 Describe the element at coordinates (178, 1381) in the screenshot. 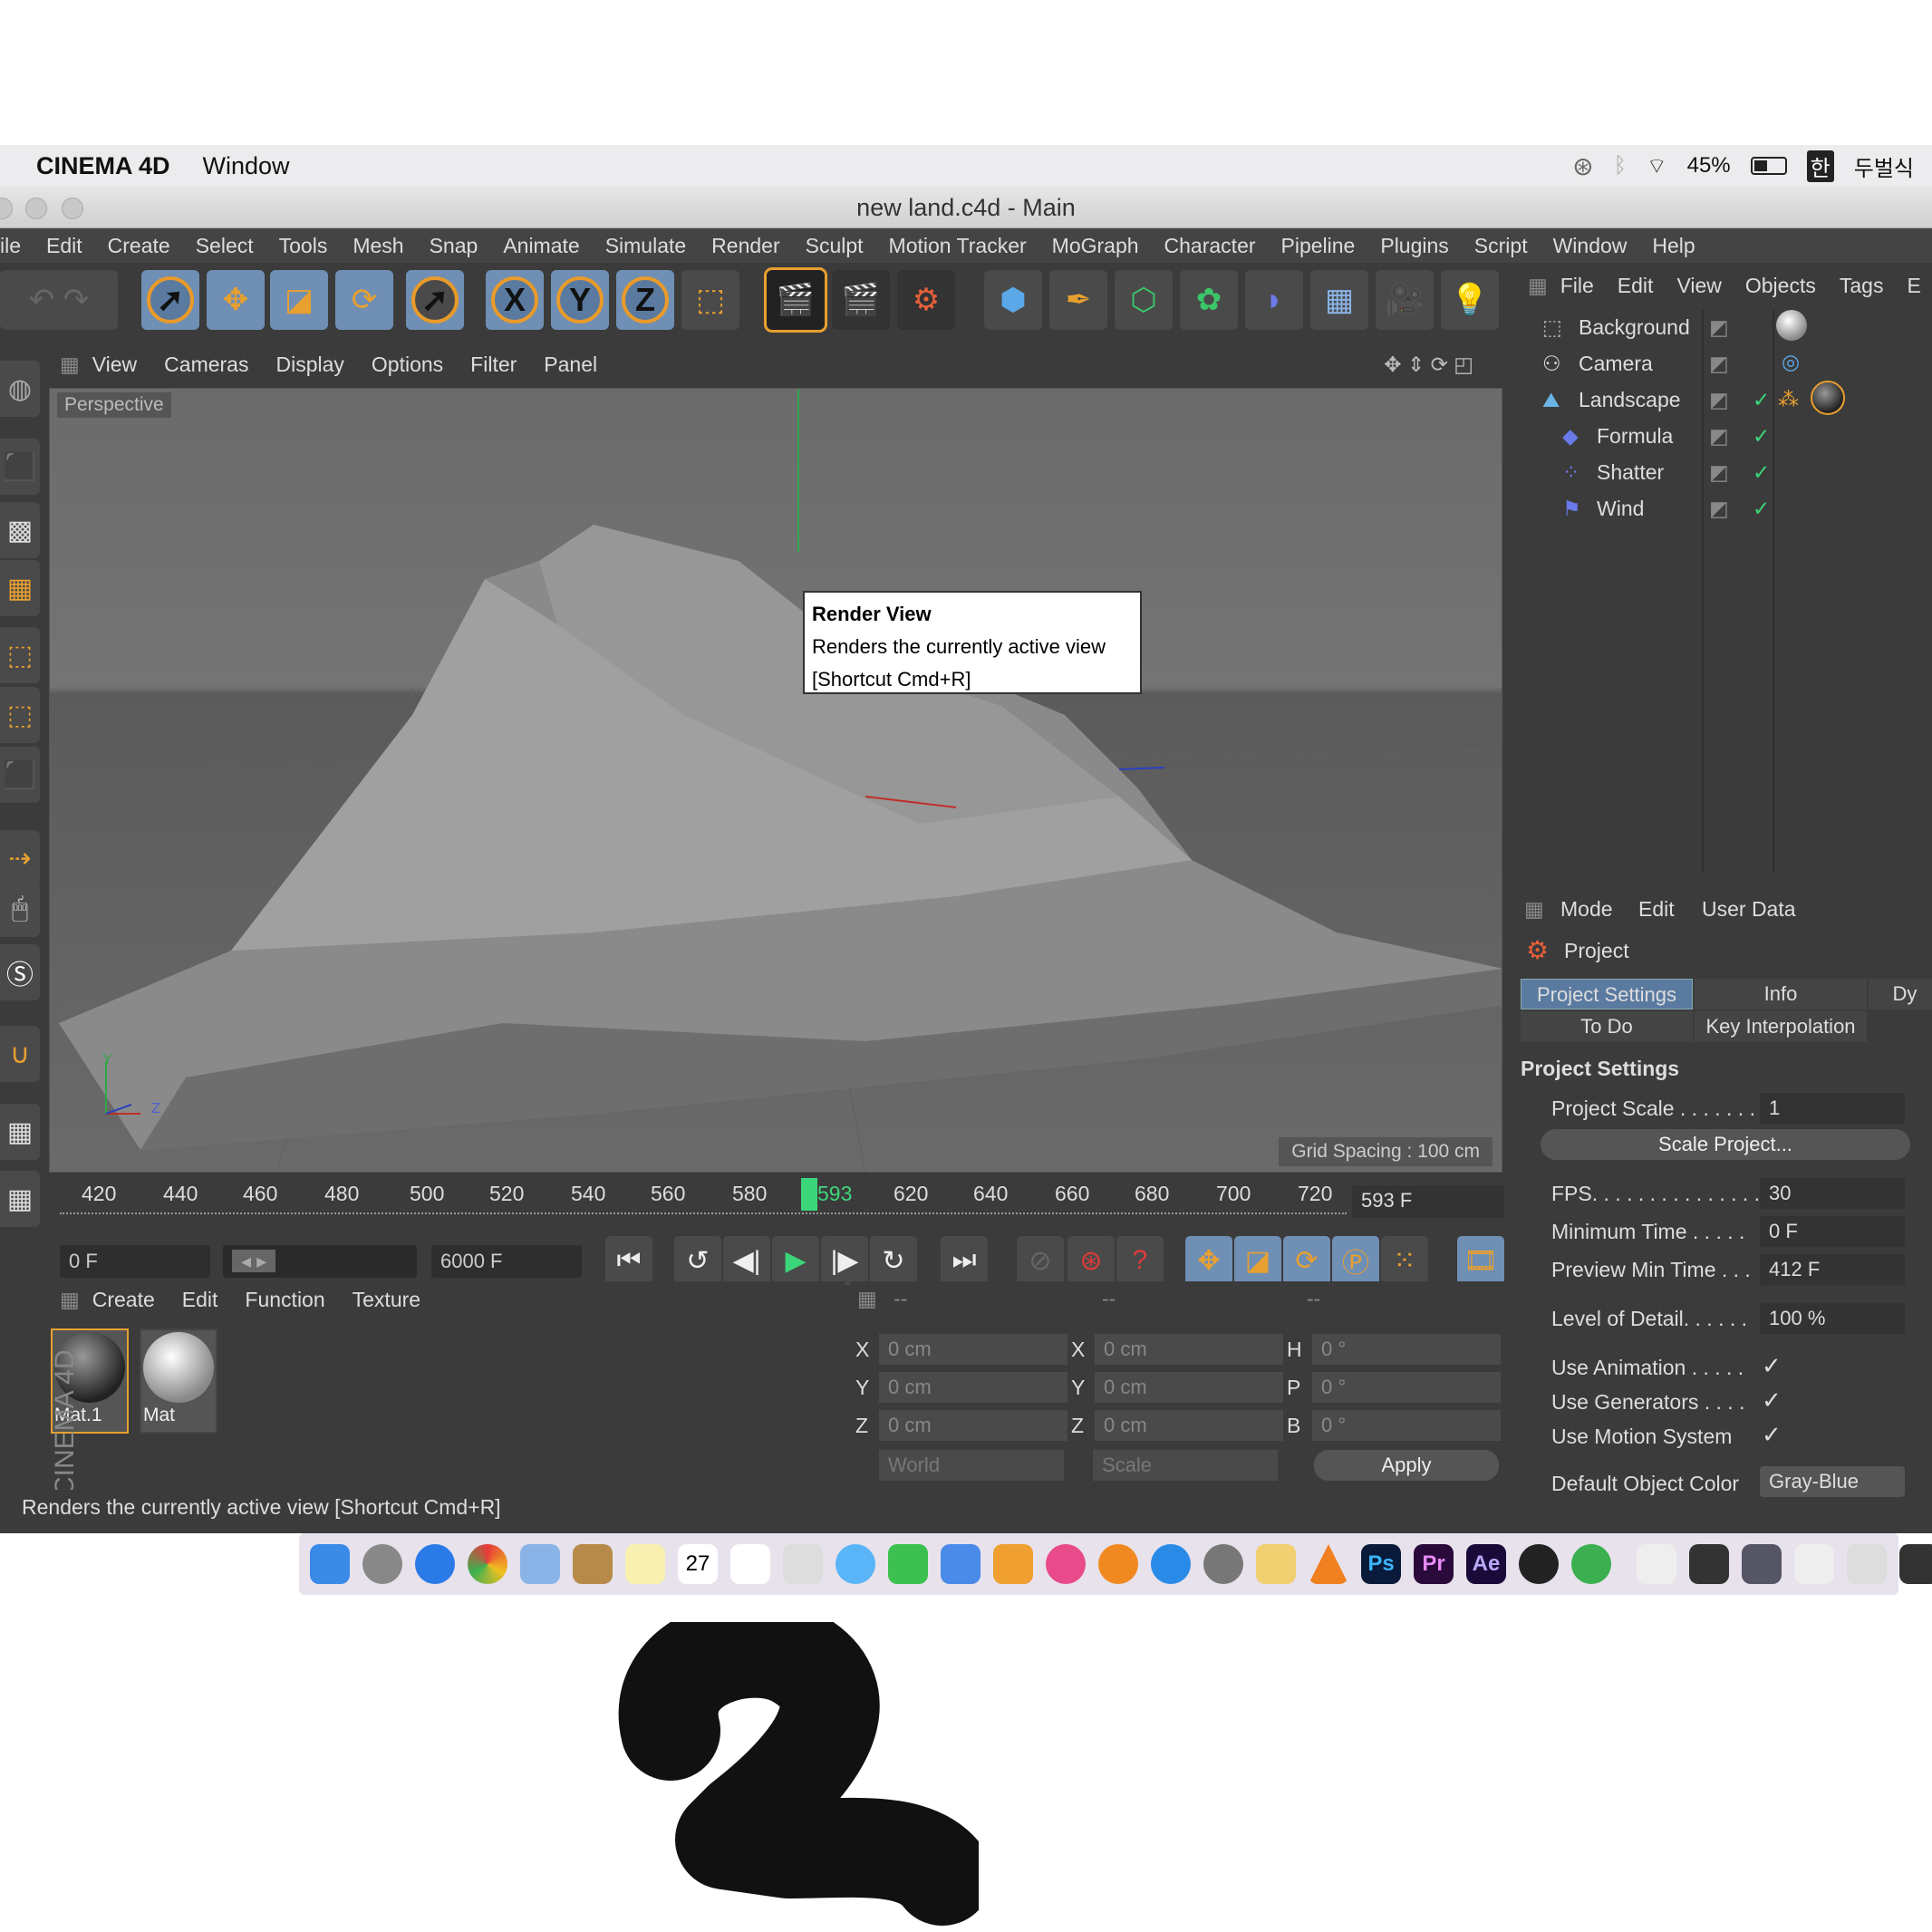

I see `material-swatch: Mat` at that location.